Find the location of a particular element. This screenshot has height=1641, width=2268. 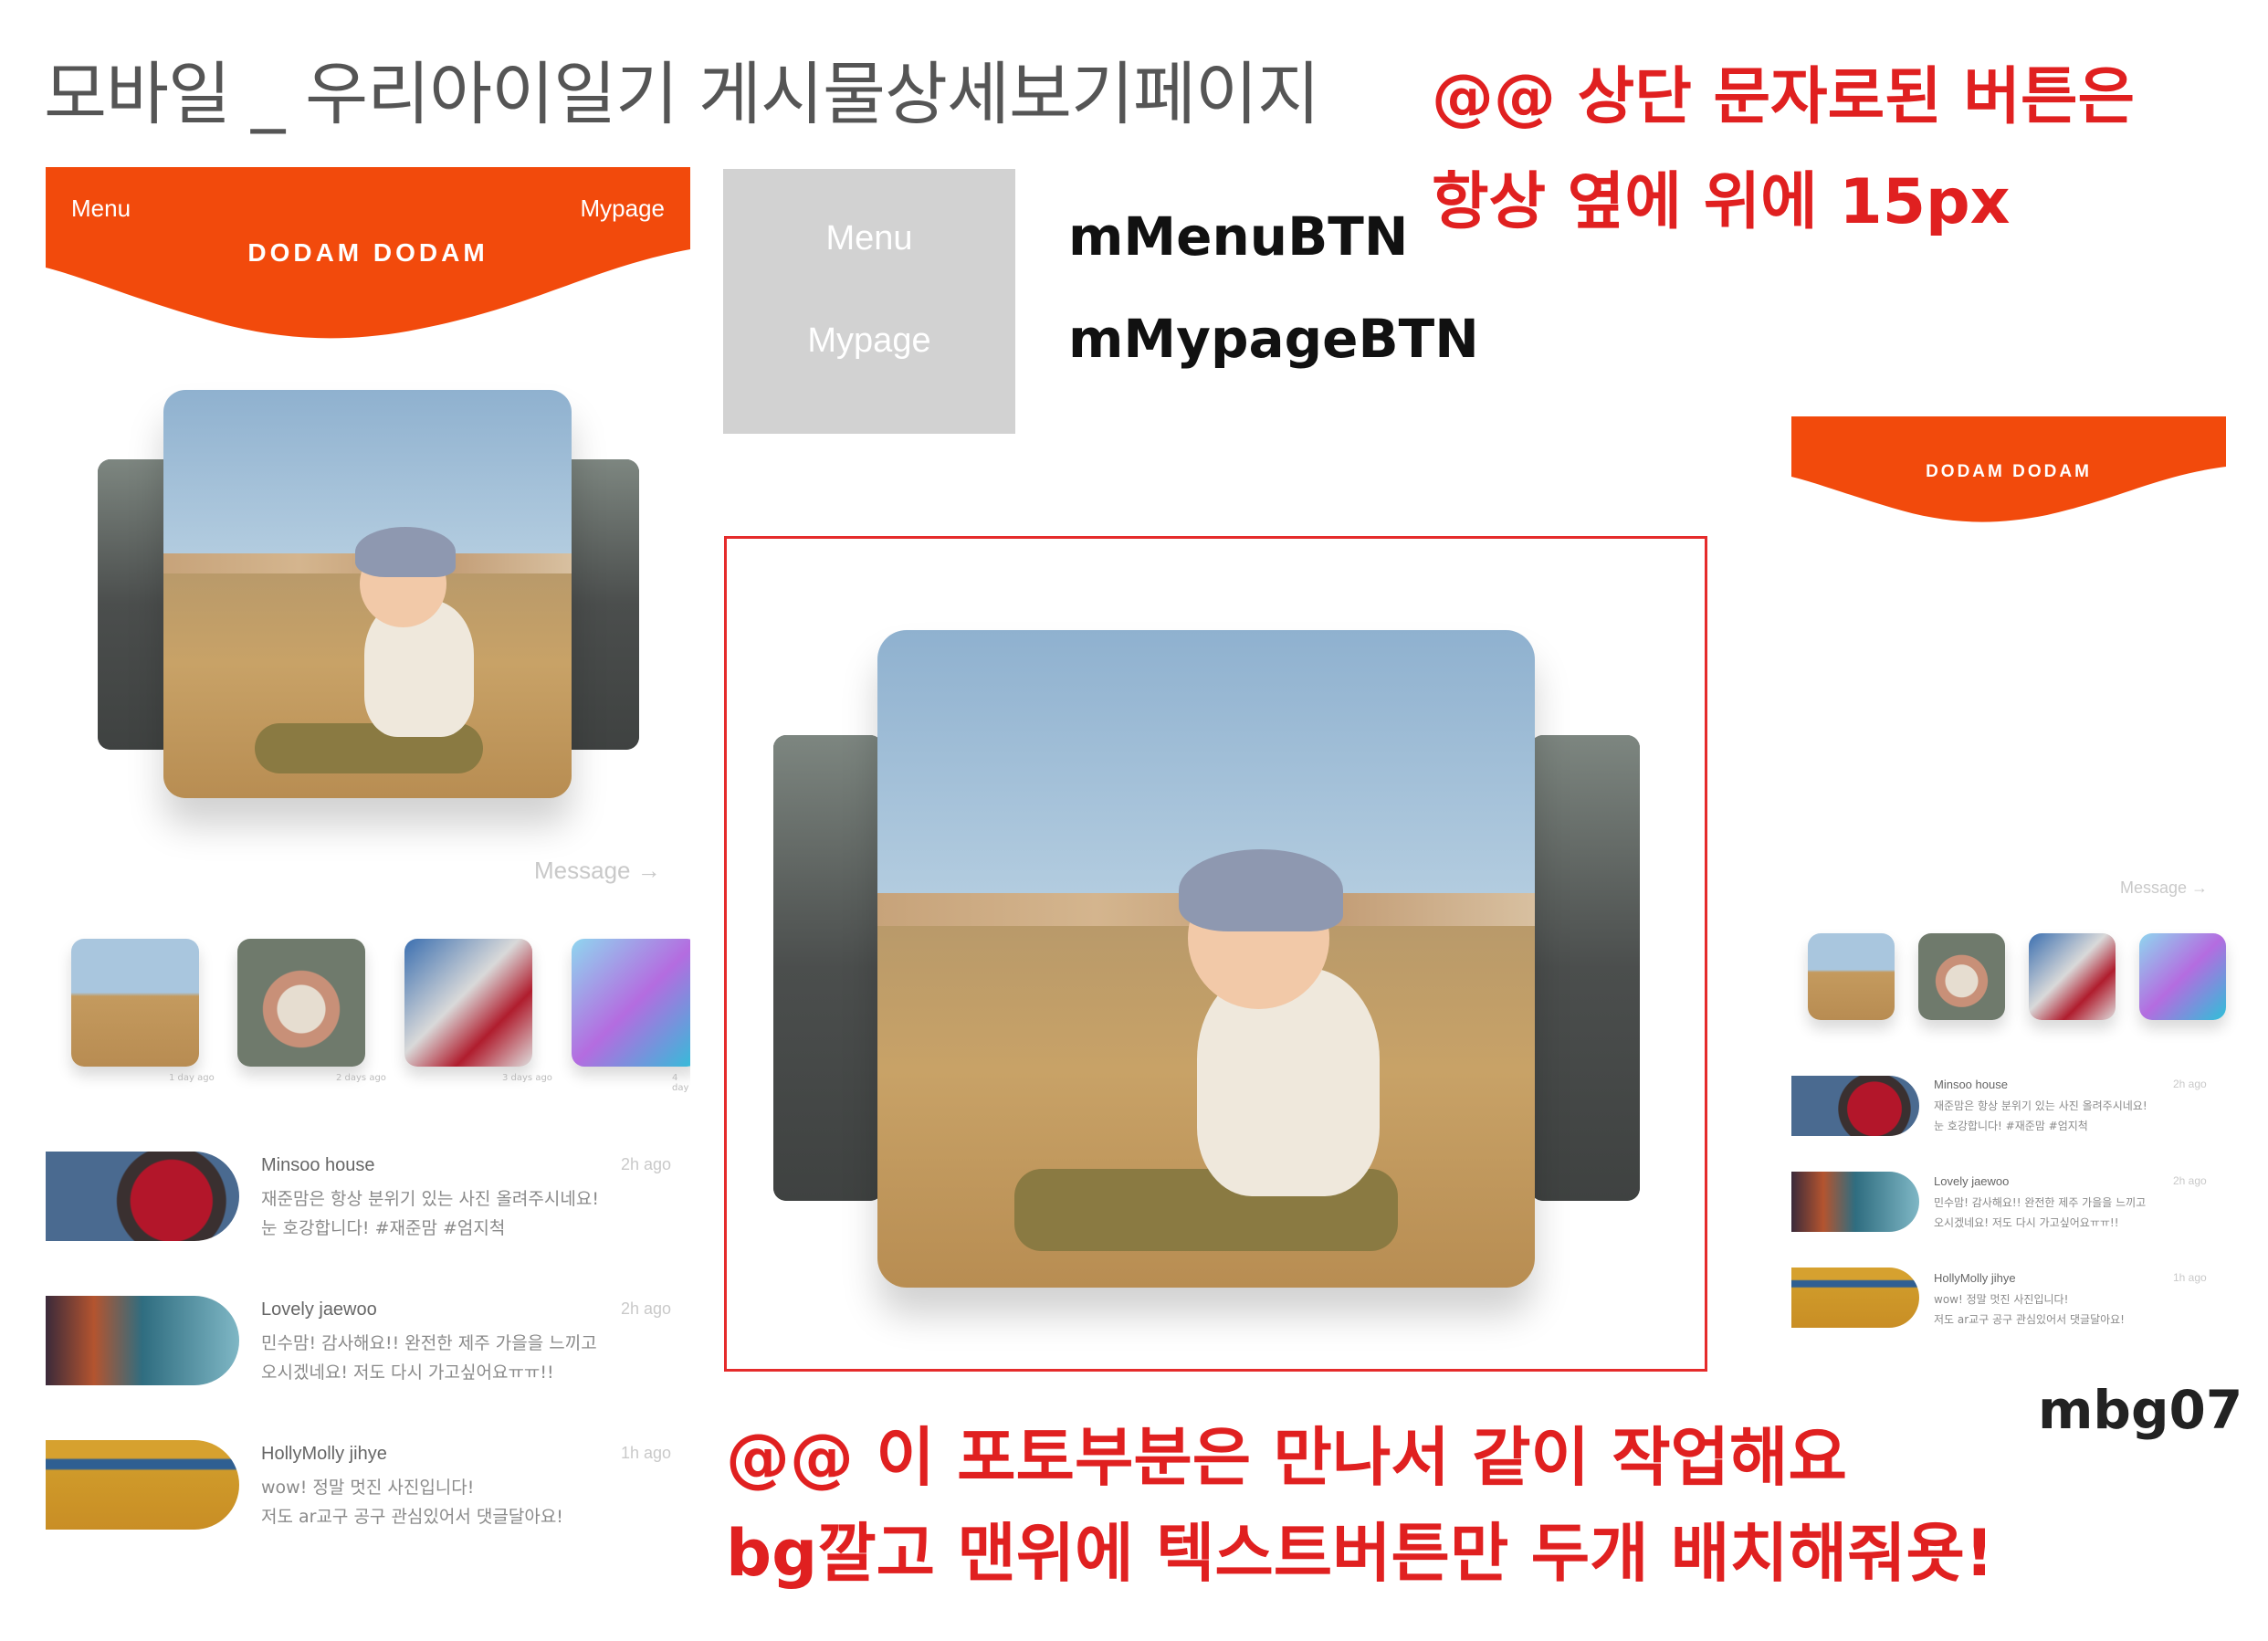

preview-comment-2-author: Lovely jaewoo is located at coordinates (1972, 1181).